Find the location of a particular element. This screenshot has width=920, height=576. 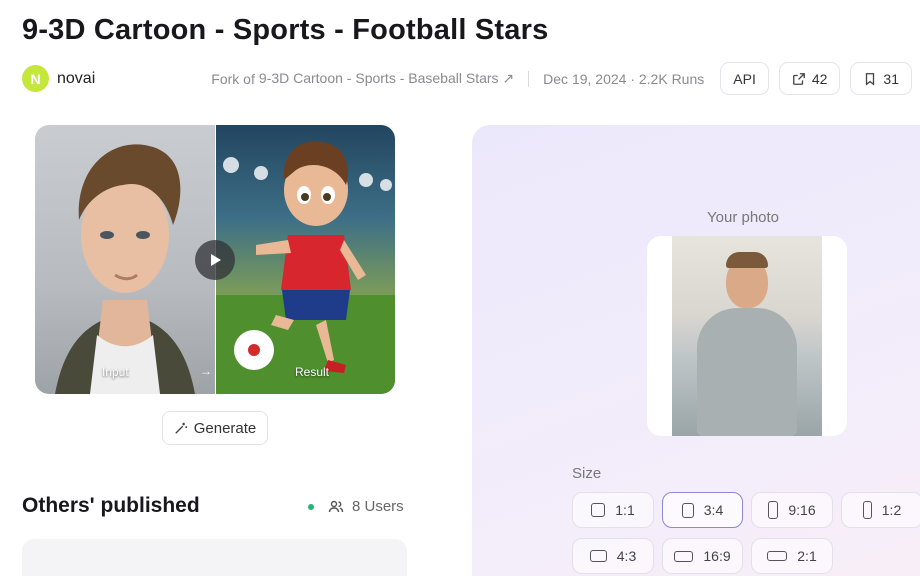

generate-button: Generate is located at coordinates (215, 428).